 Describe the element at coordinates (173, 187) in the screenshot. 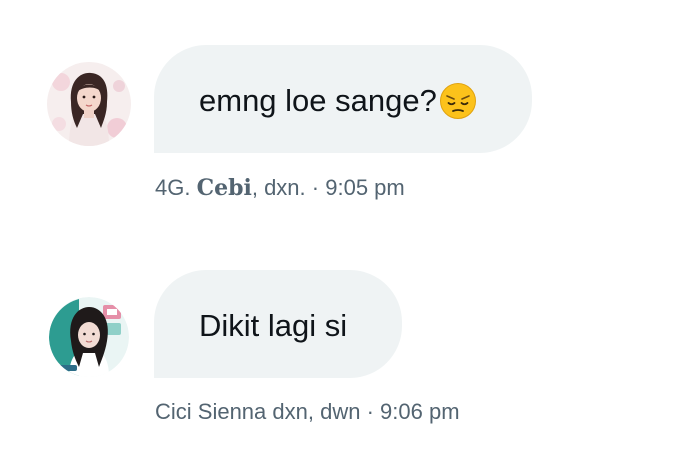

I see `sender-prefix: 4G.` at that location.